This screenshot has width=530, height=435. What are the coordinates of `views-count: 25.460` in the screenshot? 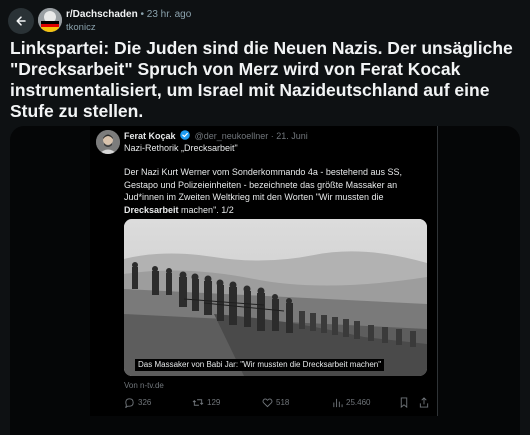 It's located at (358, 402).